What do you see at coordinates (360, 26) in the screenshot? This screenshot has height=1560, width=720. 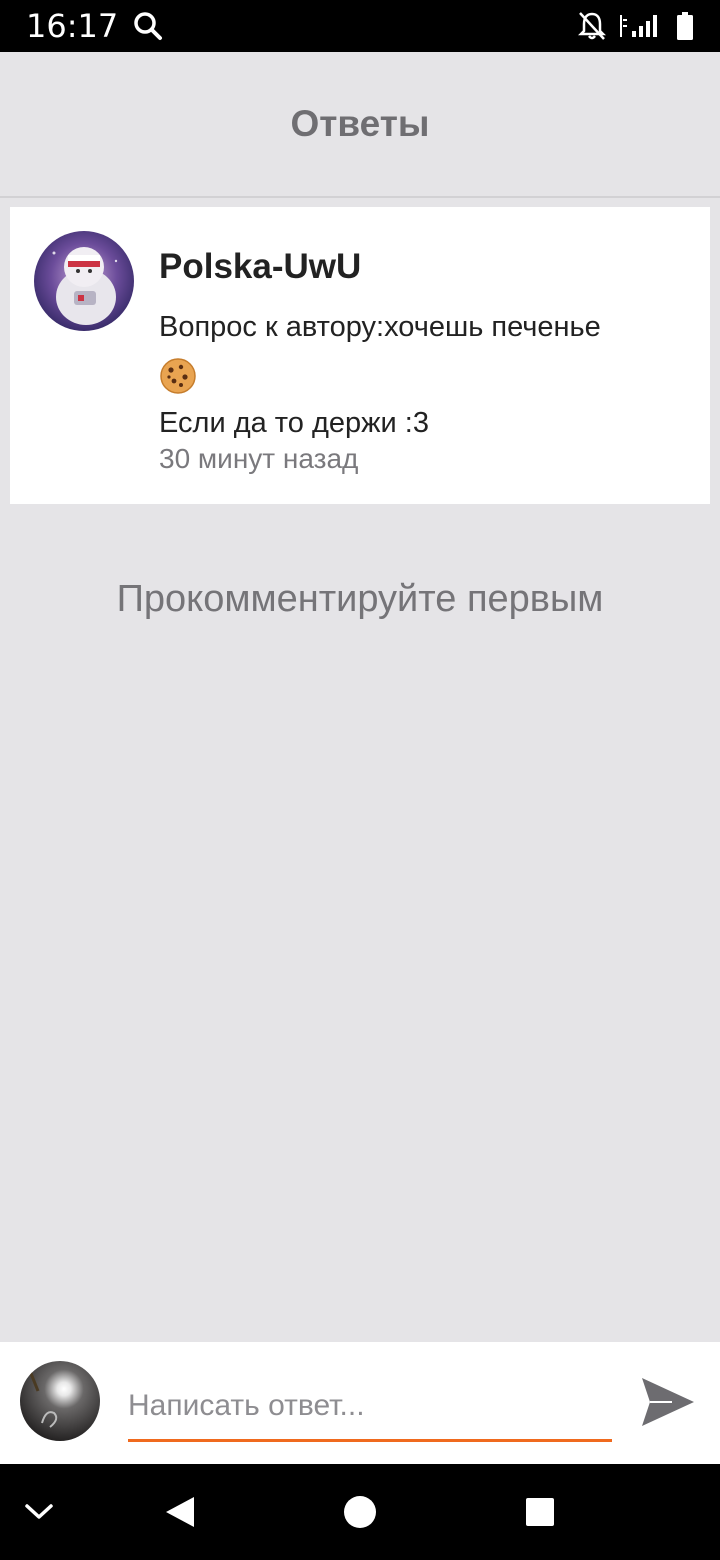 I see `status-bar: 16:17` at bounding box center [360, 26].